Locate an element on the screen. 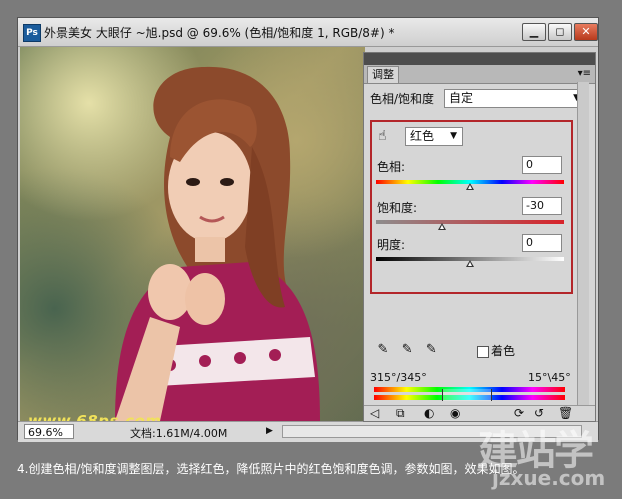 This screenshot has height=499, width=622. colorize-option: 着色 is located at coordinates (496, 350).